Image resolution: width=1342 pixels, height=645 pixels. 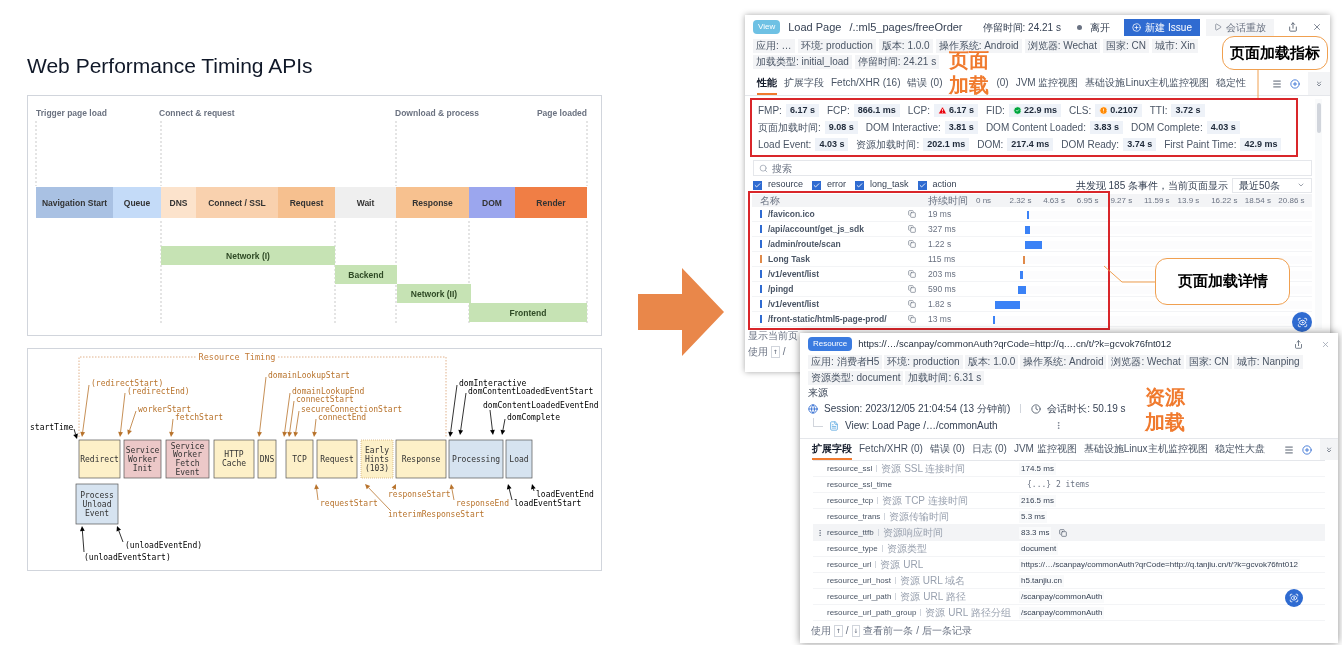 I want to click on filter-label: resource, so click(x=785, y=185).